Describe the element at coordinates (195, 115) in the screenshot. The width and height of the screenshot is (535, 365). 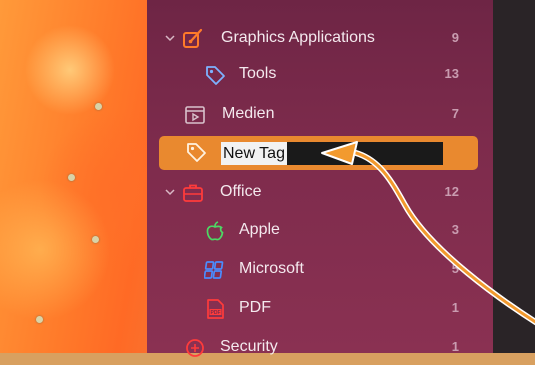
I see `media-icon` at that location.